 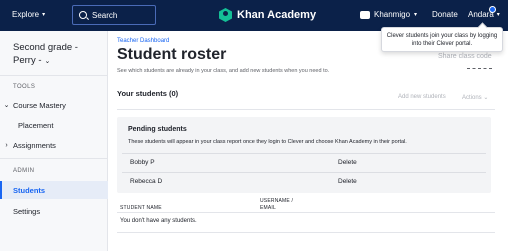 What do you see at coordinates (54, 211) in the screenshot?
I see `sidebar-item-settings: Settings` at bounding box center [54, 211].